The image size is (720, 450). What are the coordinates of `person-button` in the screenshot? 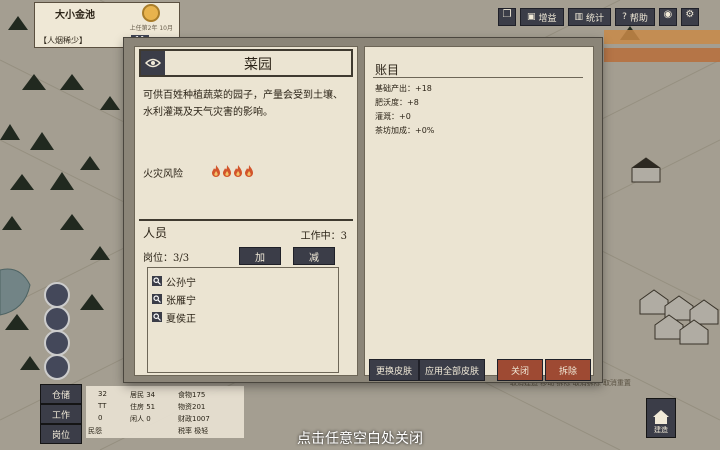 It's located at (57, 343).